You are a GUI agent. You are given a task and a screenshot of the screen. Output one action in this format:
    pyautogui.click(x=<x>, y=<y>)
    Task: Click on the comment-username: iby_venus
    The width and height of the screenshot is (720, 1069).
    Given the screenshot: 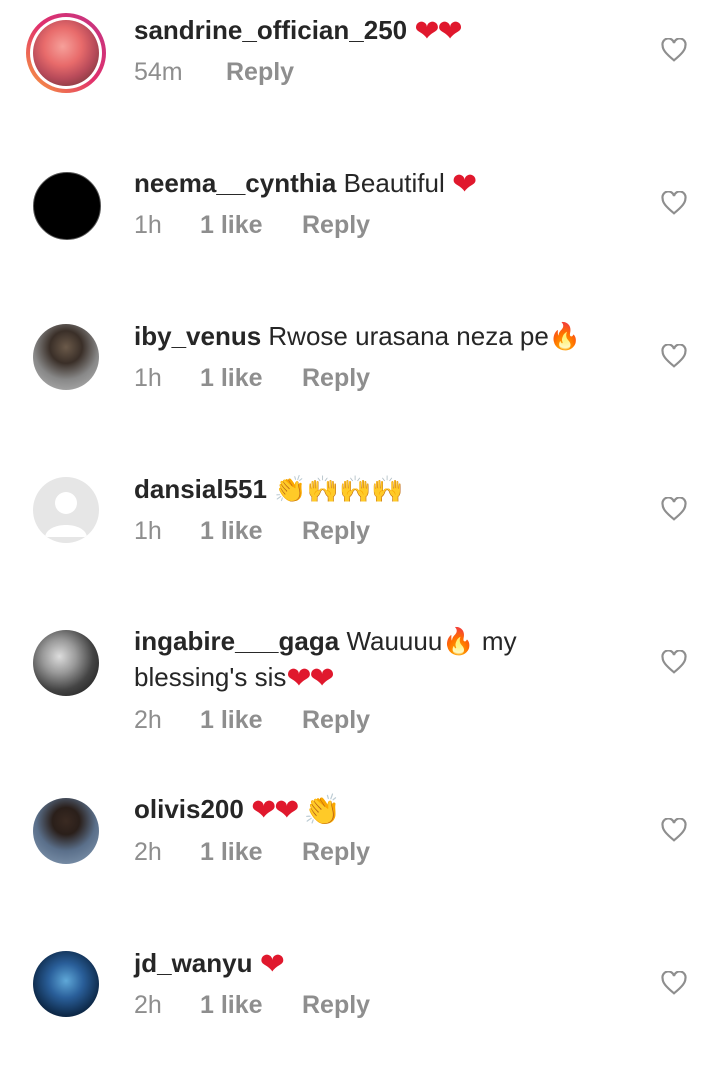 What is the action you would take?
    pyautogui.click(x=197, y=336)
    